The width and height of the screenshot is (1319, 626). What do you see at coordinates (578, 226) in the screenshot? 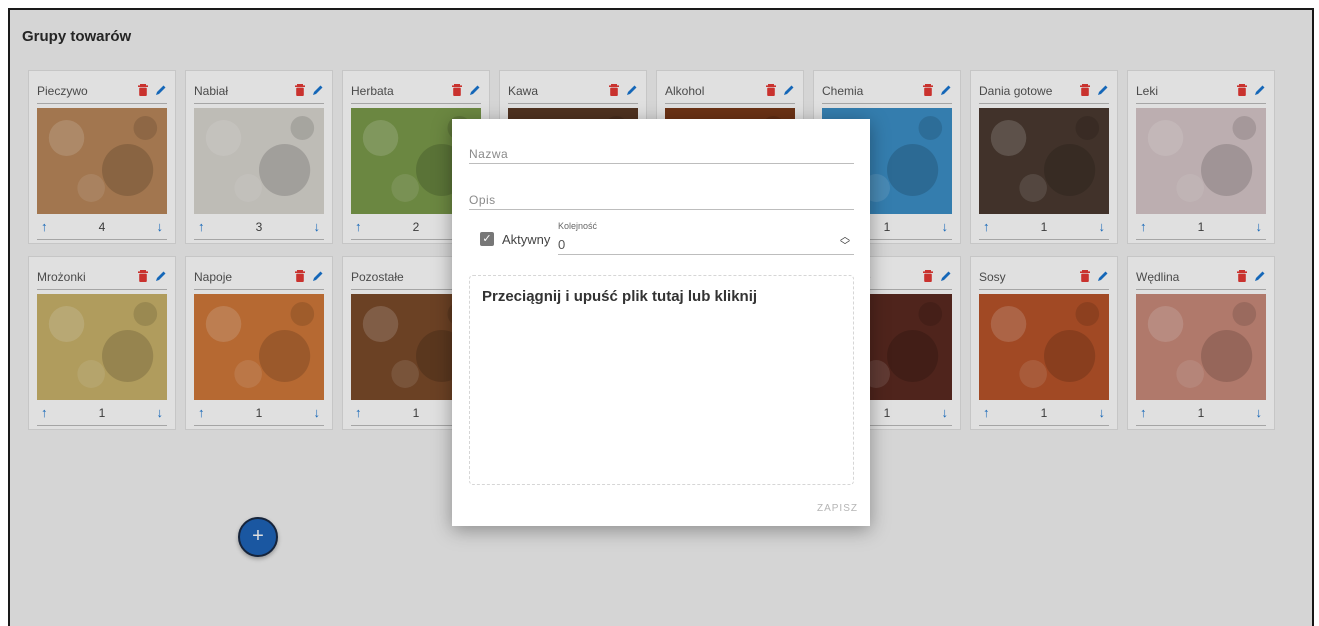
I see `order-label: Kolejność` at bounding box center [578, 226].